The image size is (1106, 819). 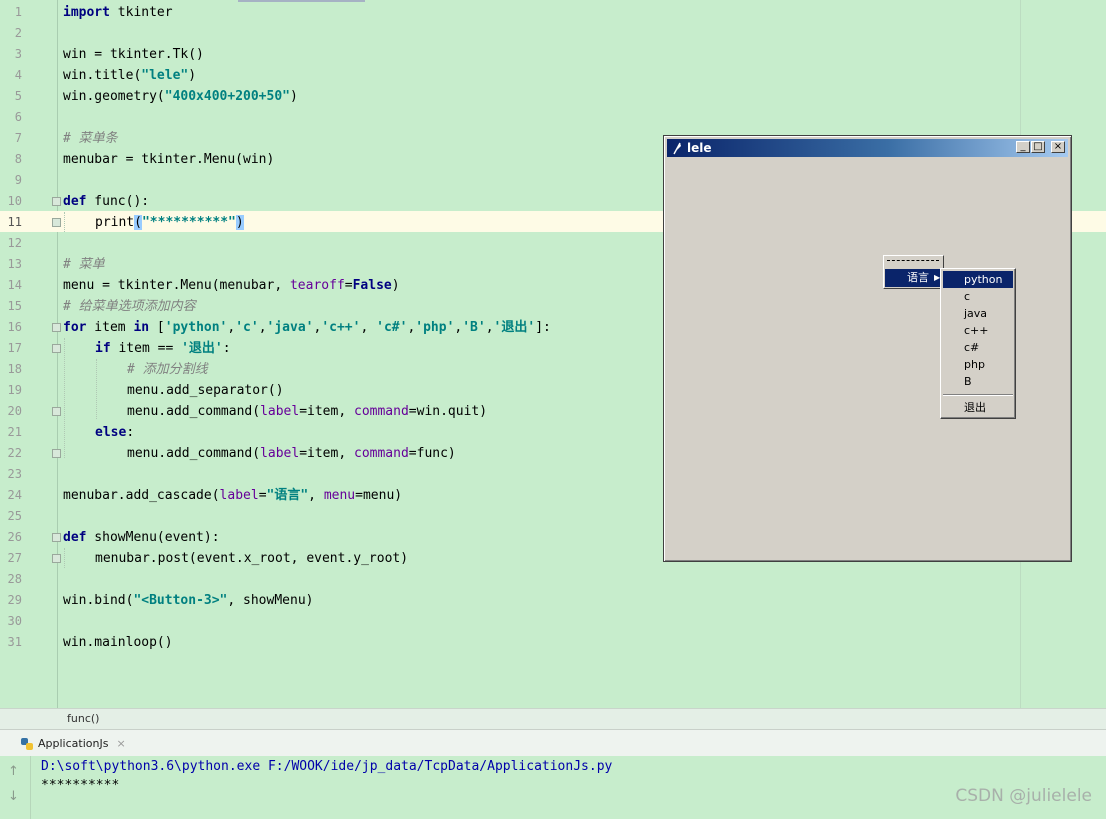 What do you see at coordinates (553, 718) in the screenshot?
I see `breadcrumb-bar: func()` at bounding box center [553, 718].